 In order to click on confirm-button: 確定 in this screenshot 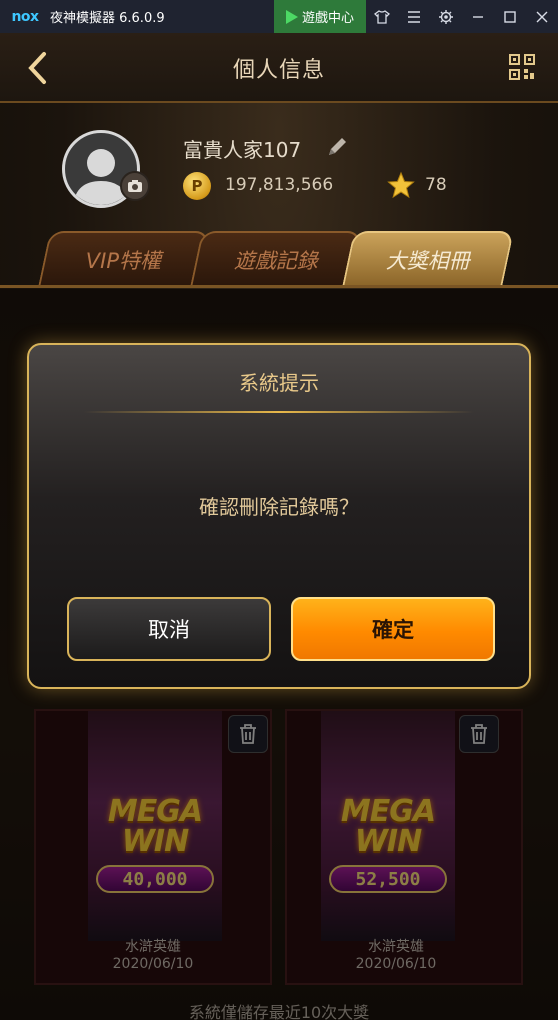, I will do `click(393, 629)`.